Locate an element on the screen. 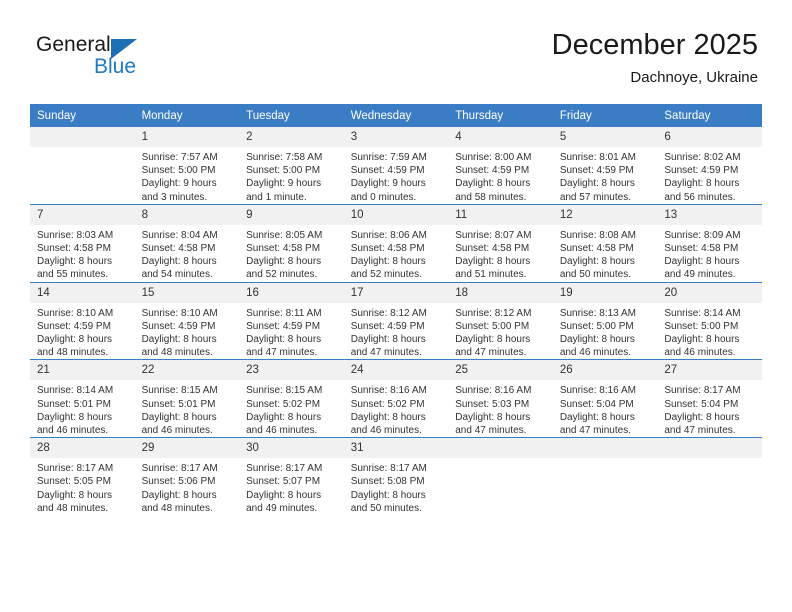 Image resolution: width=792 pixels, height=612 pixels. sunrise-text: Sunrise: 8:03 AM is located at coordinates (75, 235).